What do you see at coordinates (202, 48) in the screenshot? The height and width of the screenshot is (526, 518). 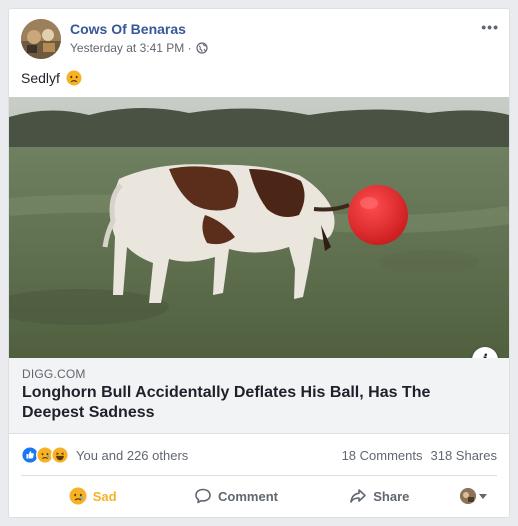 I see `globe-icon` at bounding box center [202, 48].